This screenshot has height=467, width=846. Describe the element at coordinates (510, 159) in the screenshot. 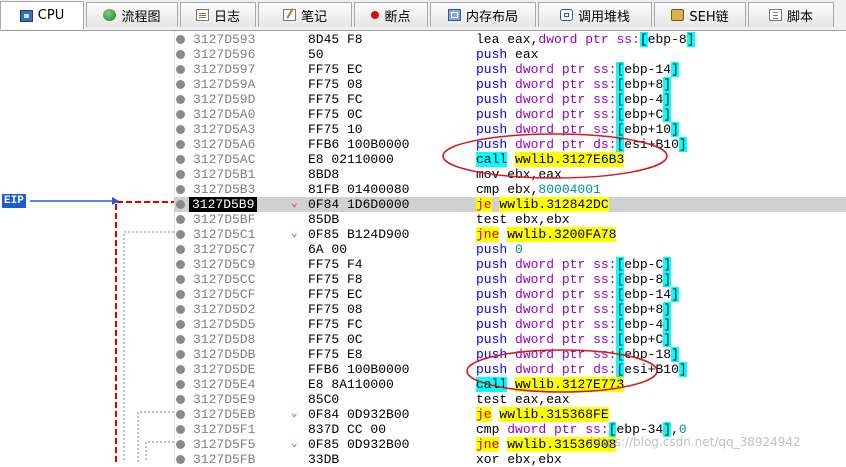

I see `disasm-row: 3127D5AC E8 02110000 call wwlib.3127E6B3` at that location.